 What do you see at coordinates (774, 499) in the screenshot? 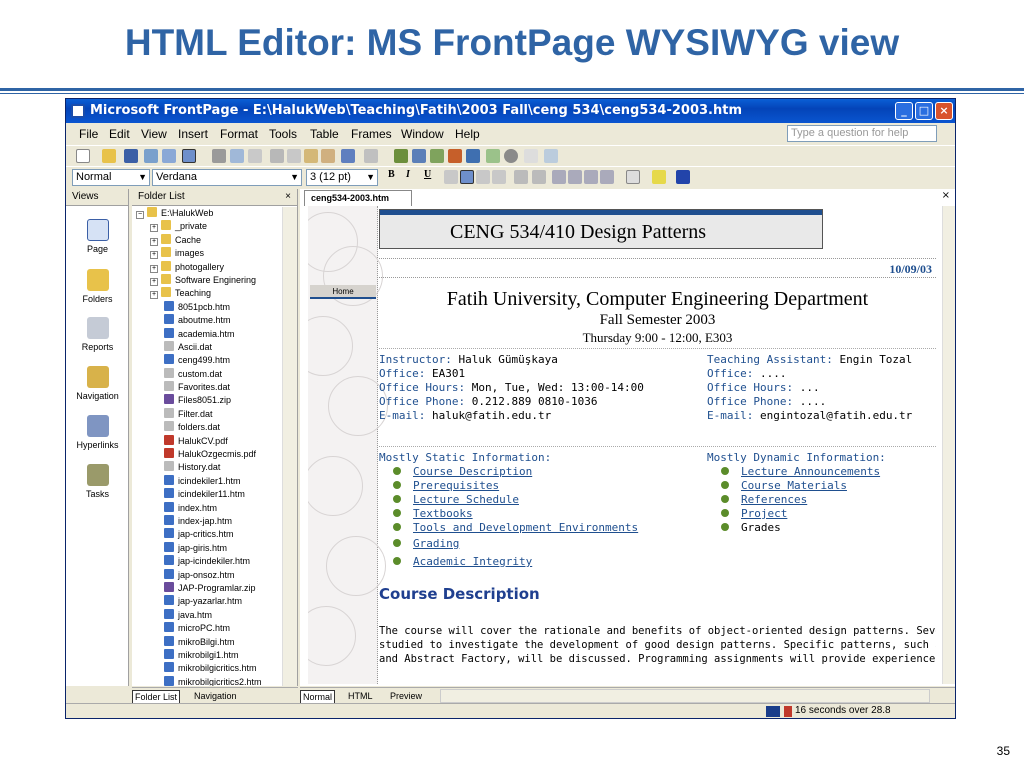
I see `link-text: References` at bounding box center [774, 499].